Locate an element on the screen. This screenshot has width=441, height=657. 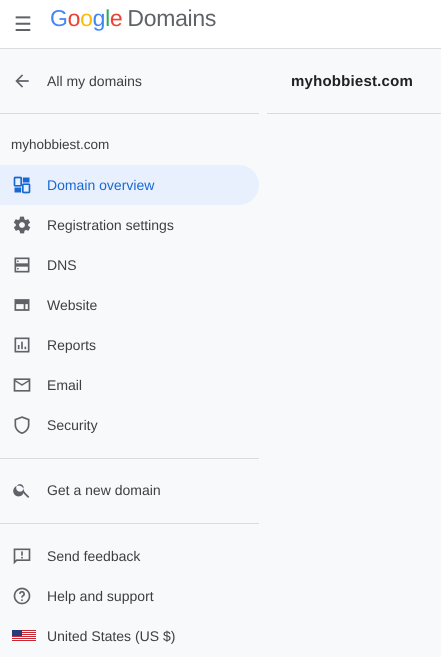
domain-label: myhobbiest.com is located at coordinates (60, 145).